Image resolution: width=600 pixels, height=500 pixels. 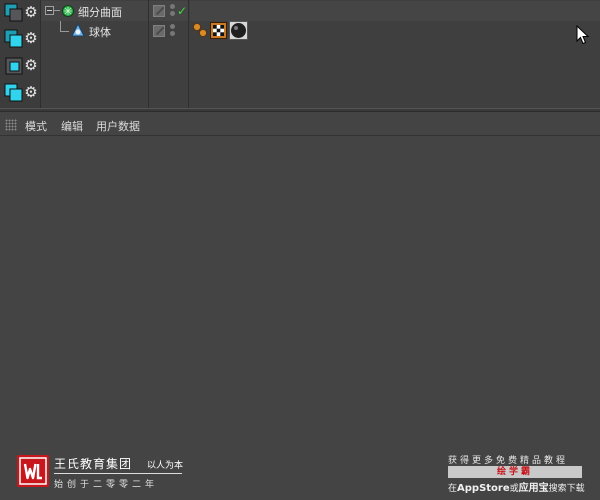 I want to click on menu-user-data: 用户数据, so click(x=118, y=126).